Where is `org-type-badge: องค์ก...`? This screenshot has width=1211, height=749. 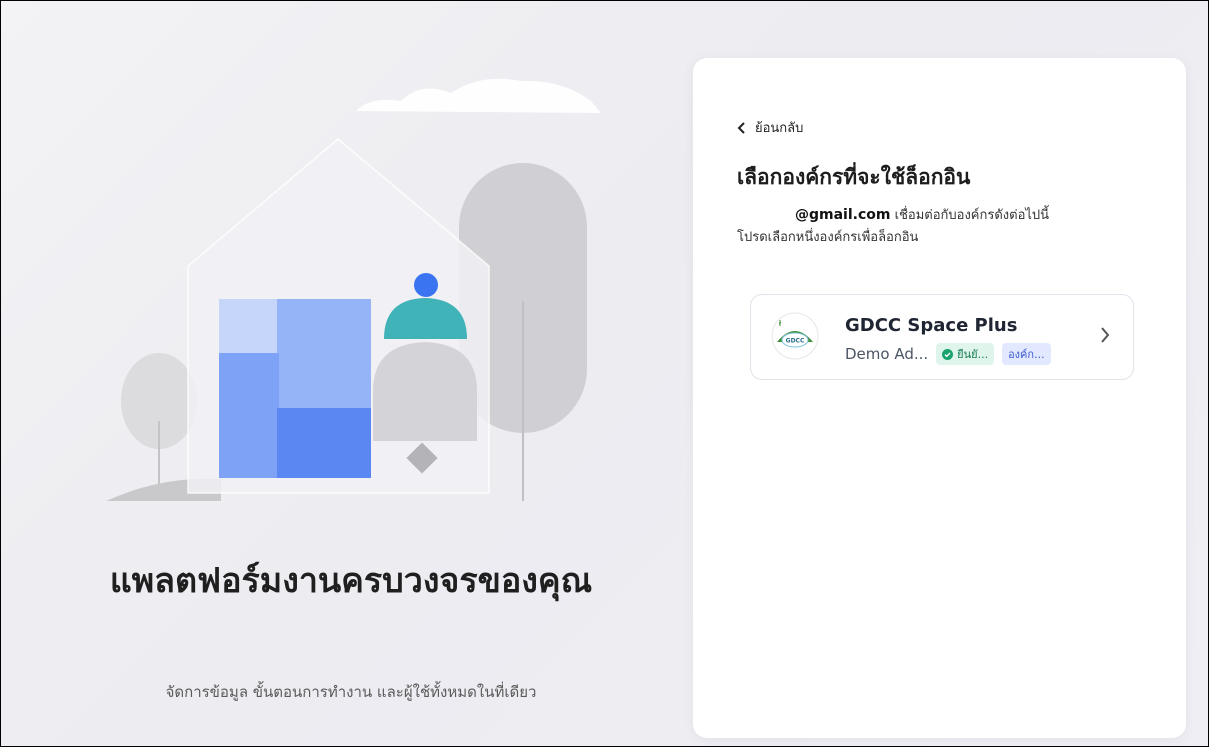 org-type-badge: องค์ก... is located at coordinates (1026, 354).